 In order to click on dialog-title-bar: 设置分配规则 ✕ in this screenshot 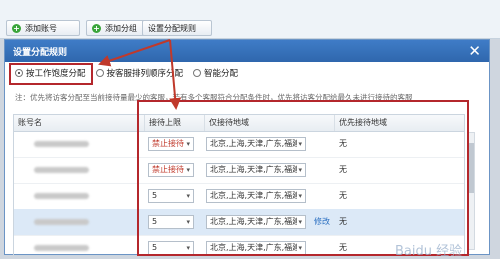, I will do `click(247, 51)`.